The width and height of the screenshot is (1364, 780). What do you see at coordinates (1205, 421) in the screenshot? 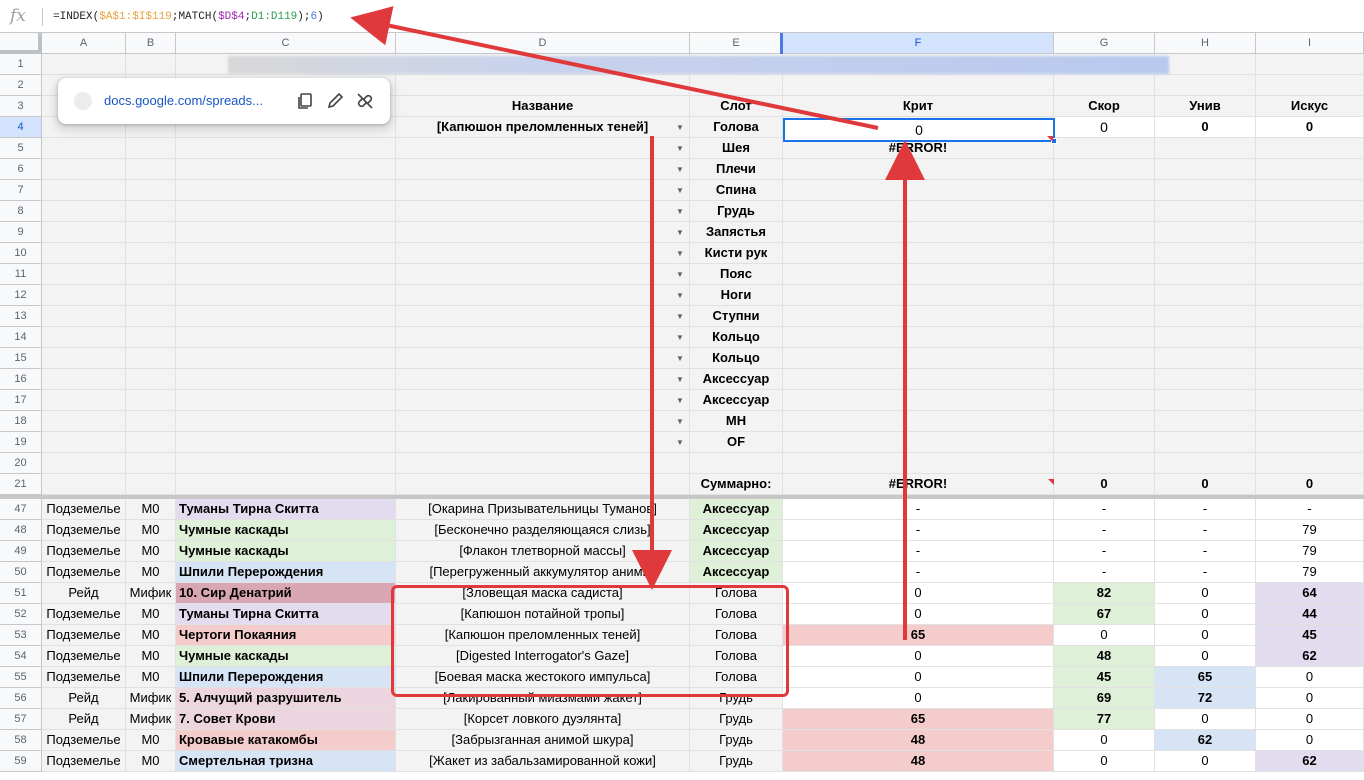
I see `cell-h18` at bounding box center [1205, 421].